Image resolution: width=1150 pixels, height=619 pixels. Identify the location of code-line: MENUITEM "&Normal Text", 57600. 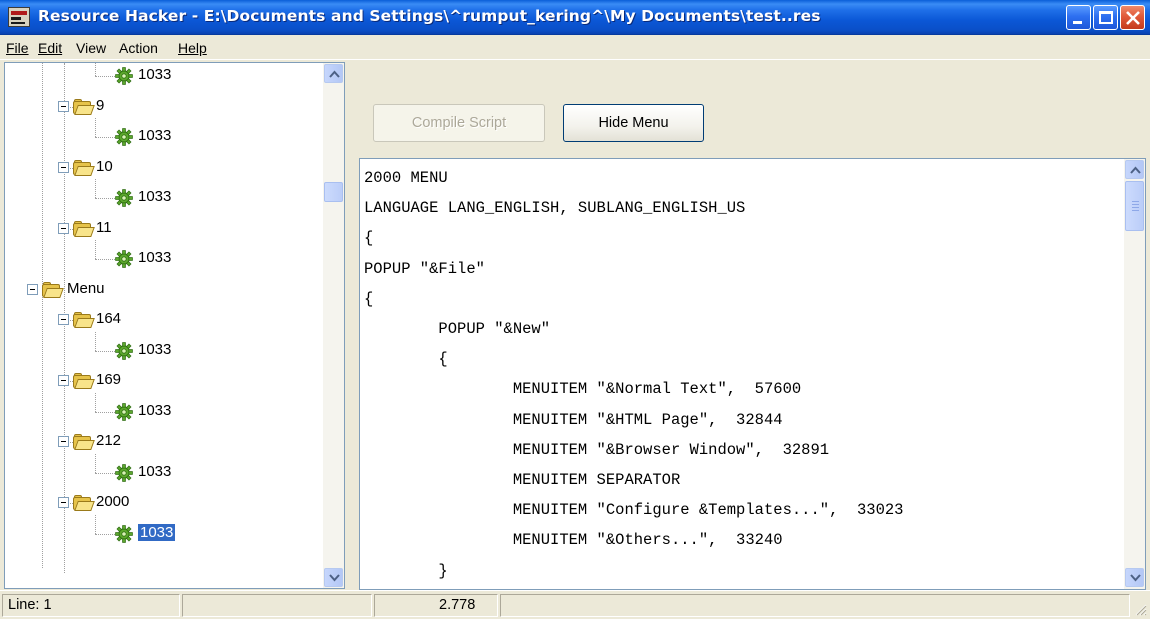
(583, 389).